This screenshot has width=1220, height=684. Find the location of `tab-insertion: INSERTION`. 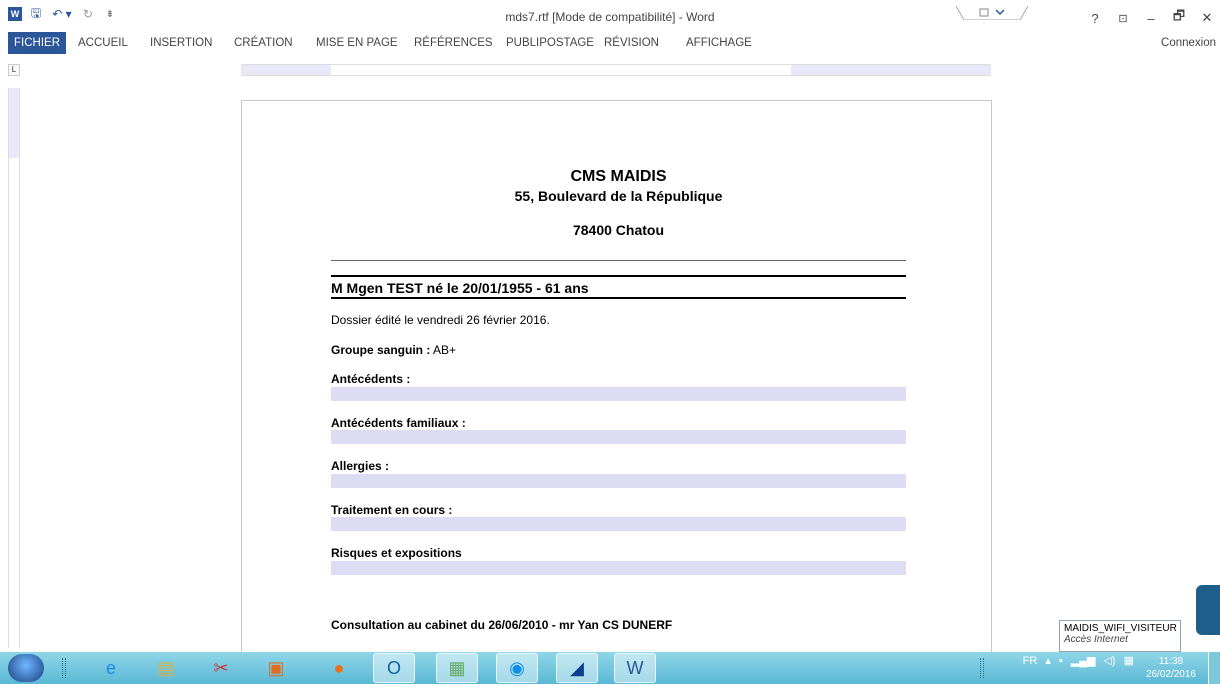

tab-insertion: INSERTION is located at coordinates (181, 43).